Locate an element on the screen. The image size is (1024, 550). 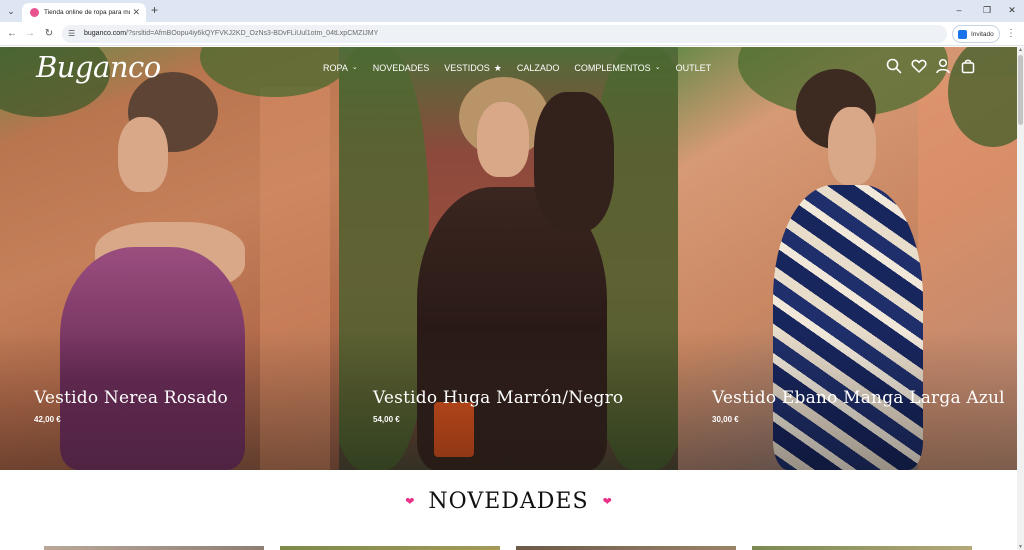
nav-item-outlet: OUTLET is located at coordinates (694, 68).